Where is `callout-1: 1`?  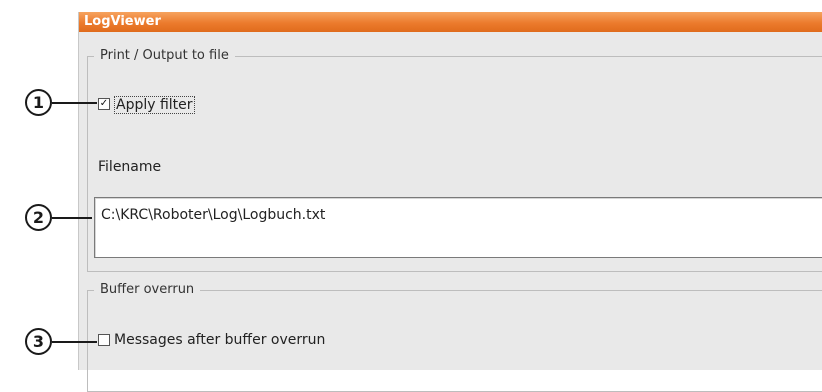 callout-1: 1 is located at coordinates (38, 102).